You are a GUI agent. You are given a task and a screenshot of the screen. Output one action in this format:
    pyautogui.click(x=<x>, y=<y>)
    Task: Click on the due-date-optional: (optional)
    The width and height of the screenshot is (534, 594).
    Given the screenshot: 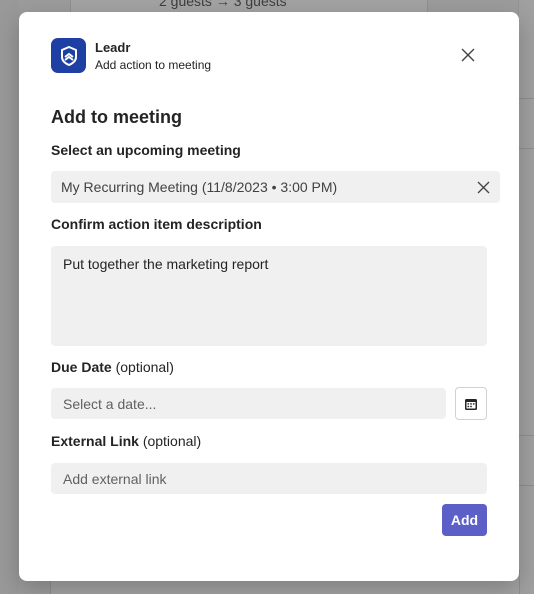 What is the action you would take?
    pyautogui.click(x=144, y=367)
    